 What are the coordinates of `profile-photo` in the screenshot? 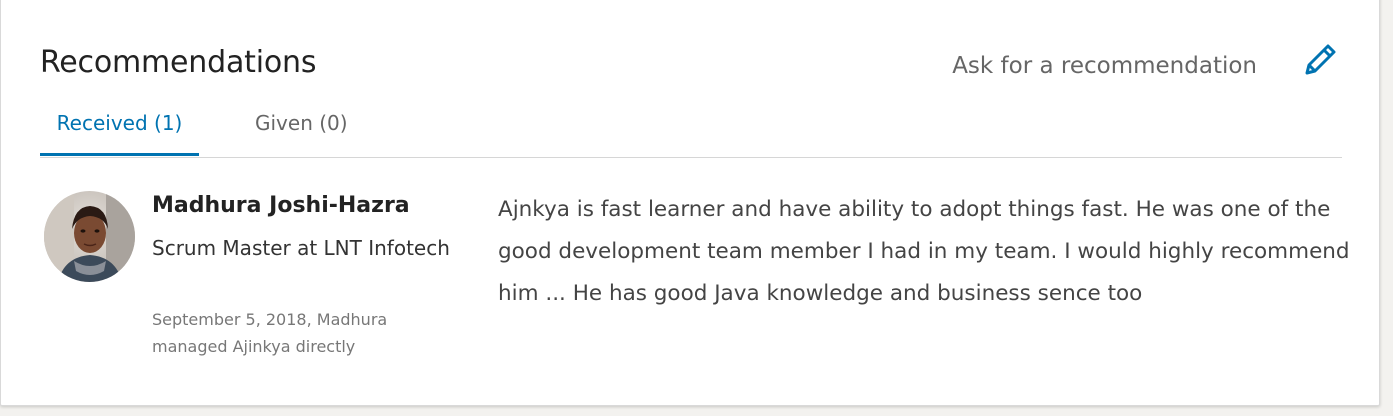 It's located at (89, 236).